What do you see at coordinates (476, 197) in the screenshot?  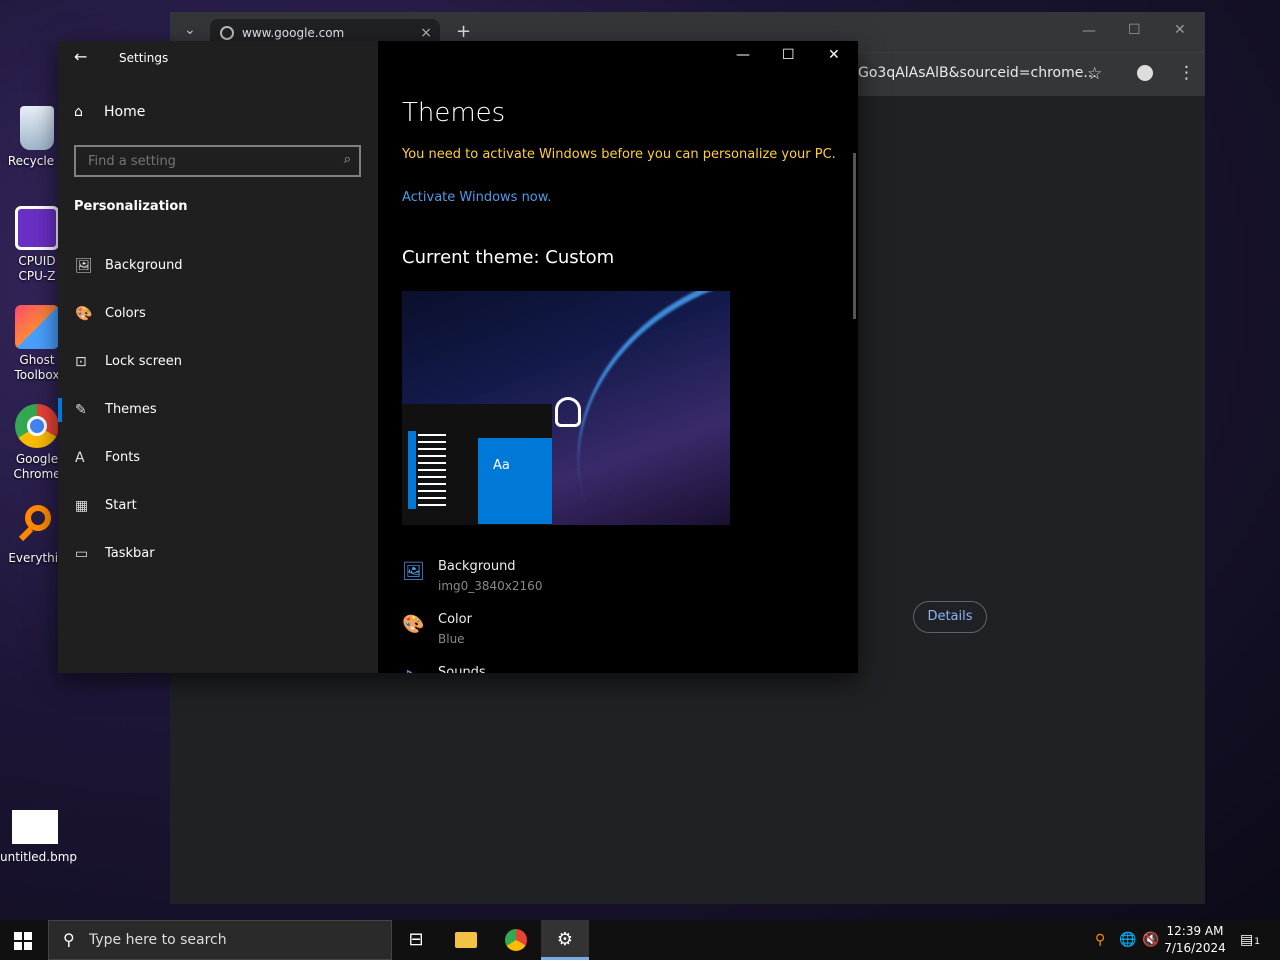 I see `activate-windows-link: Activate Windows now.` at bounding box center [476, 197].